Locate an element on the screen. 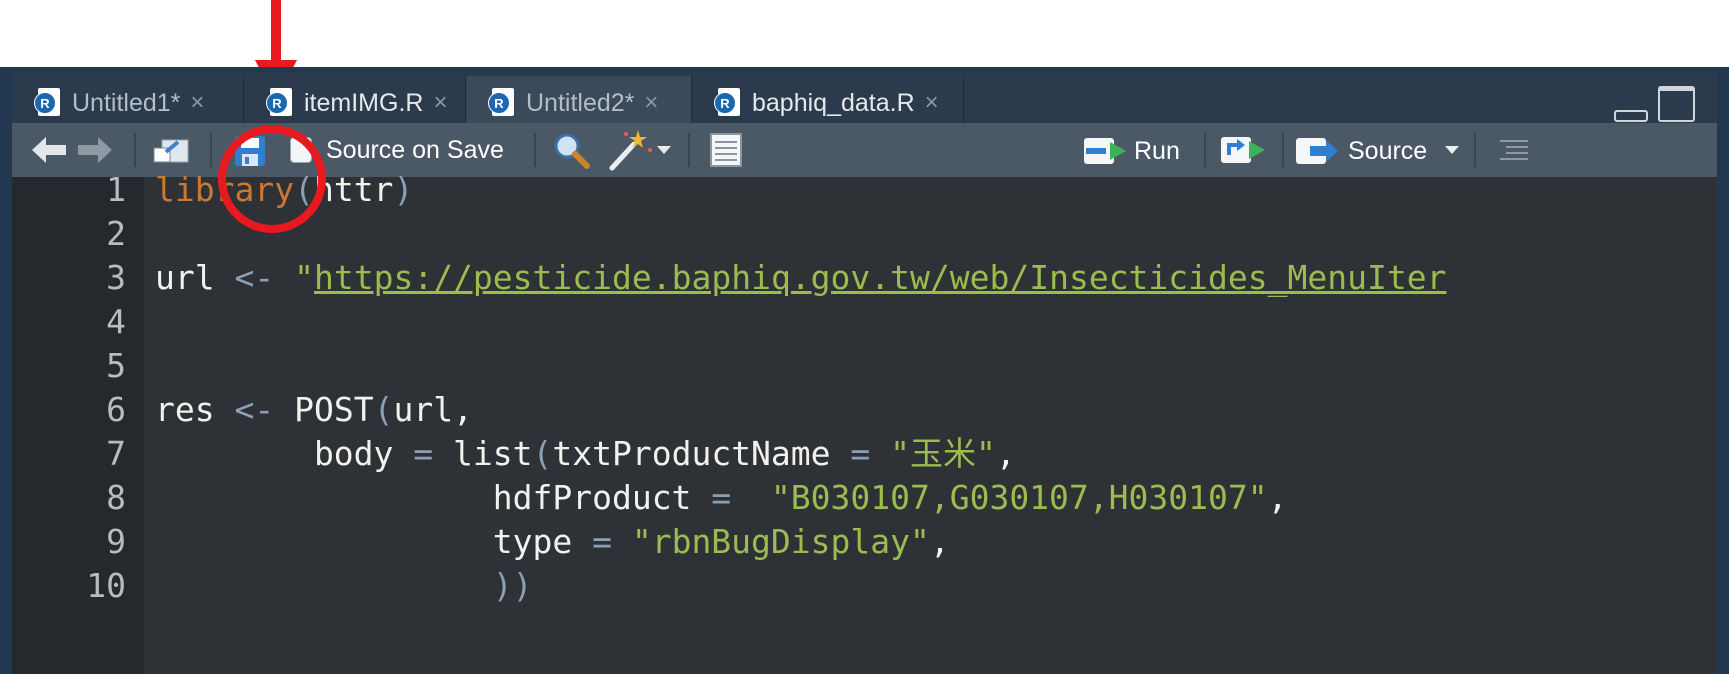 The height and width of the screenshot is (674, 1729). code-line-10: )) is located at coordinates (512, 585).